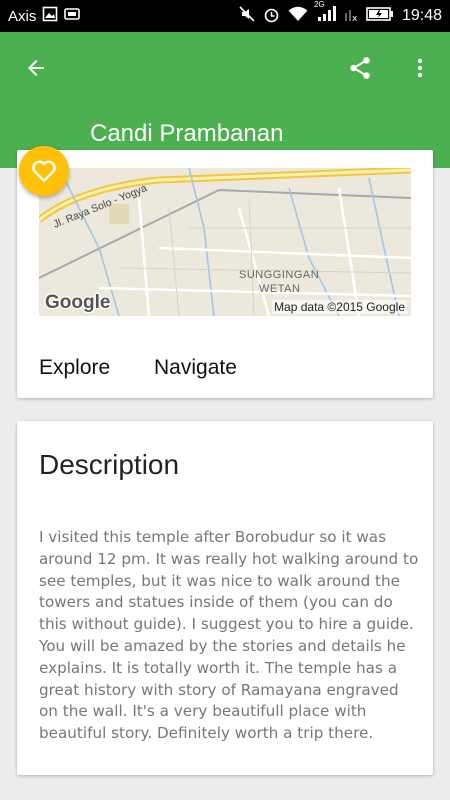 The width and height of the screenshot is (450, 800). I want to click on wifi-icon, so click(298, 16).